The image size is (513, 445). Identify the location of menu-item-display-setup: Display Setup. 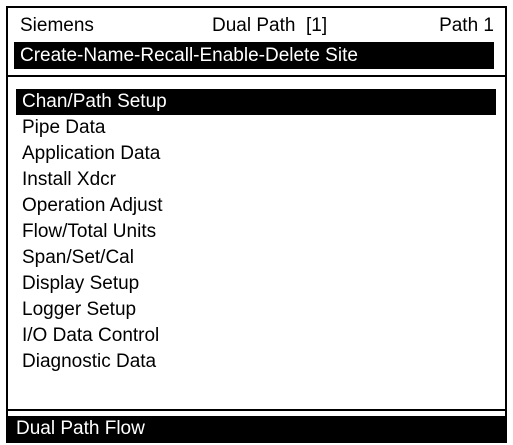
(256, 284).